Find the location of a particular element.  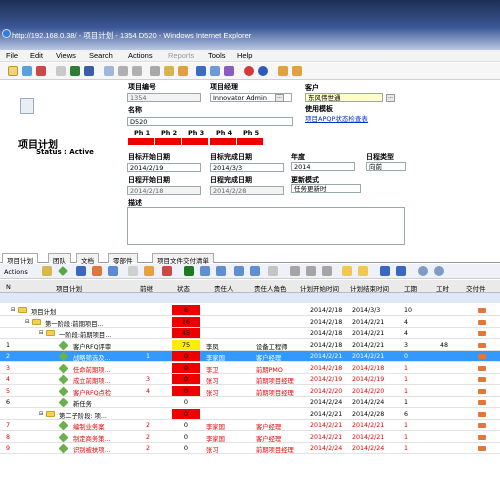

col-plan: 项目计划 is located at coordinates (69, 288).